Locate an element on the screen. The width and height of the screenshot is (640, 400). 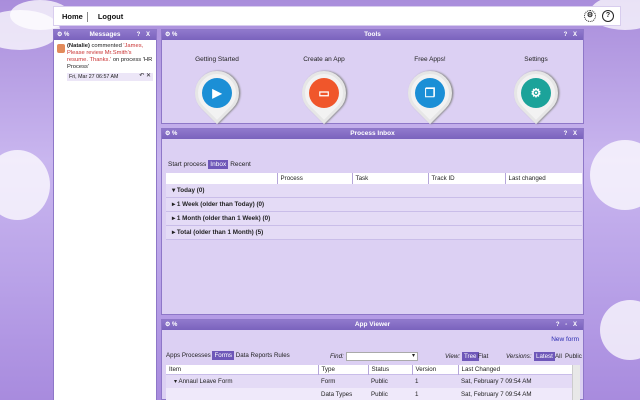
home-link: Home is located at coordinates (72, 16).